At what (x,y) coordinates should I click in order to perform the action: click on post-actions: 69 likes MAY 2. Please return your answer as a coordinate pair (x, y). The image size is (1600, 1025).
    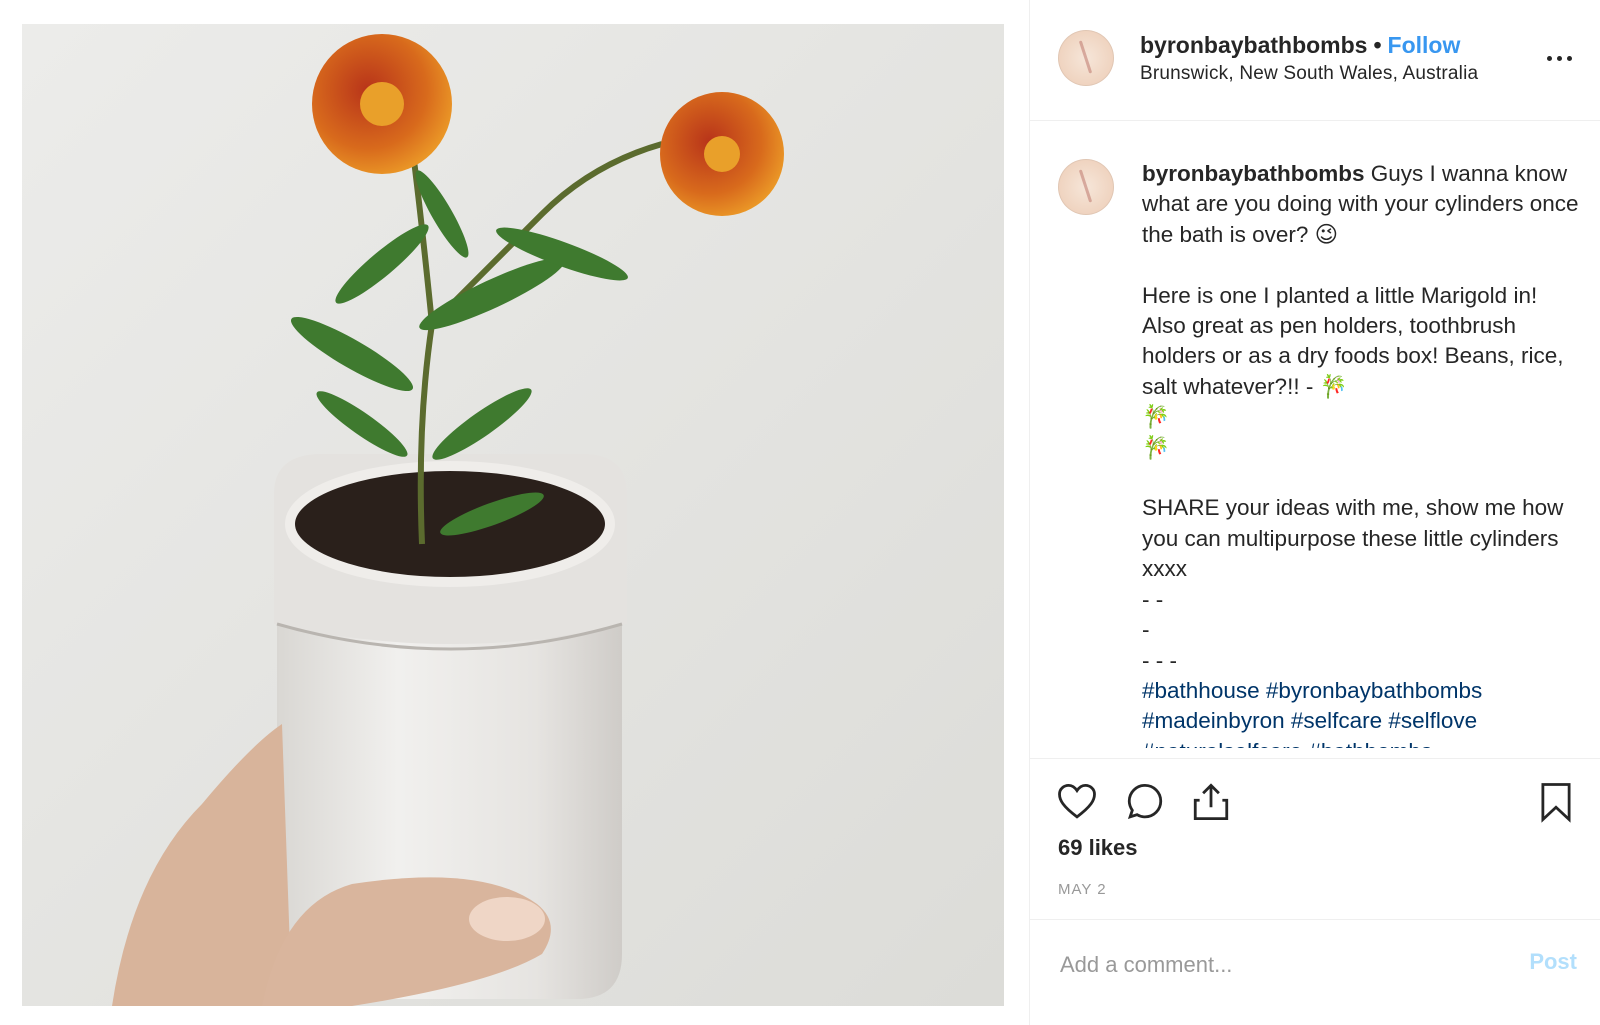
    Looking at the image, I should click on (1315, 839).